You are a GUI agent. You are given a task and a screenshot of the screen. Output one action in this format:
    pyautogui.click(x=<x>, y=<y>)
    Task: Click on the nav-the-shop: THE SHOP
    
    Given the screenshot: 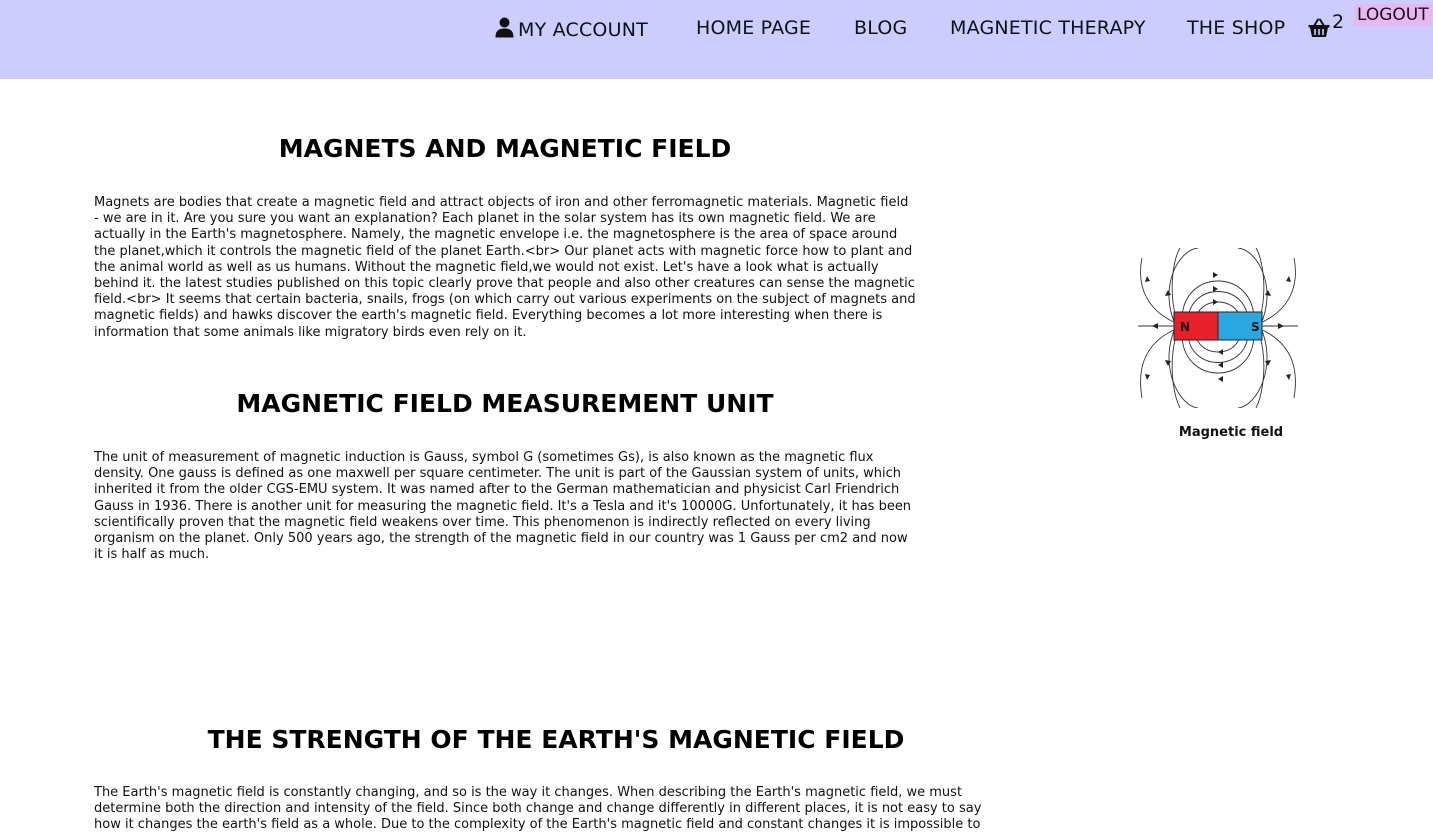 What is the action you would take?
    pyautogui.click(x=1236, y=28)
    